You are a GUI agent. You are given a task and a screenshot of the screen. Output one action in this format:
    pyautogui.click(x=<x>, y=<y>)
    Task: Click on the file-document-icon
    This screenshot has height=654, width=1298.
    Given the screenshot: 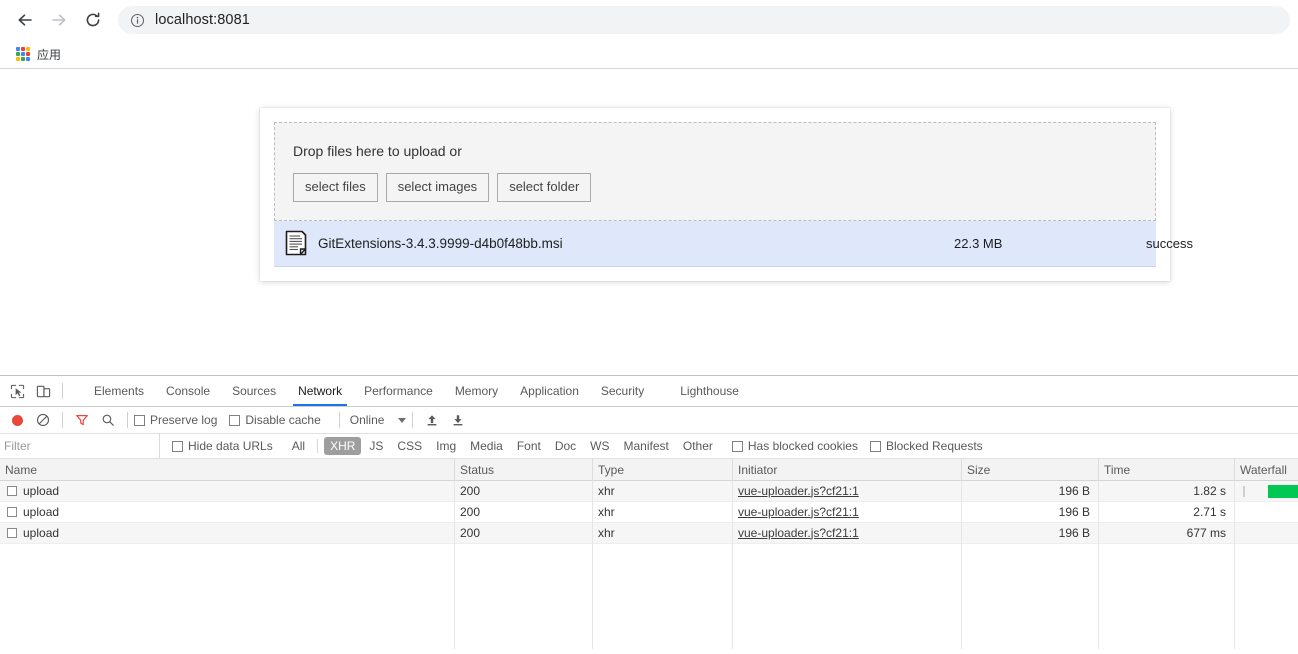 What is the action you would take?
    pyautogui.click(x=296, y=243)
    